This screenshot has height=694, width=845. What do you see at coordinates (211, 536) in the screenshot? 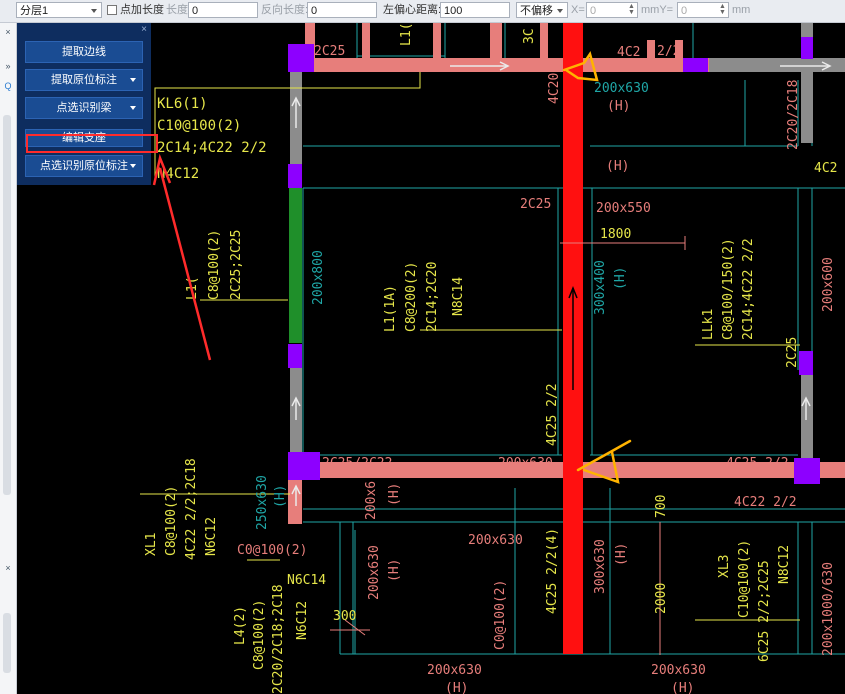
I see `label-xl1-extra: N6C12` at bounding box center [211, 536].